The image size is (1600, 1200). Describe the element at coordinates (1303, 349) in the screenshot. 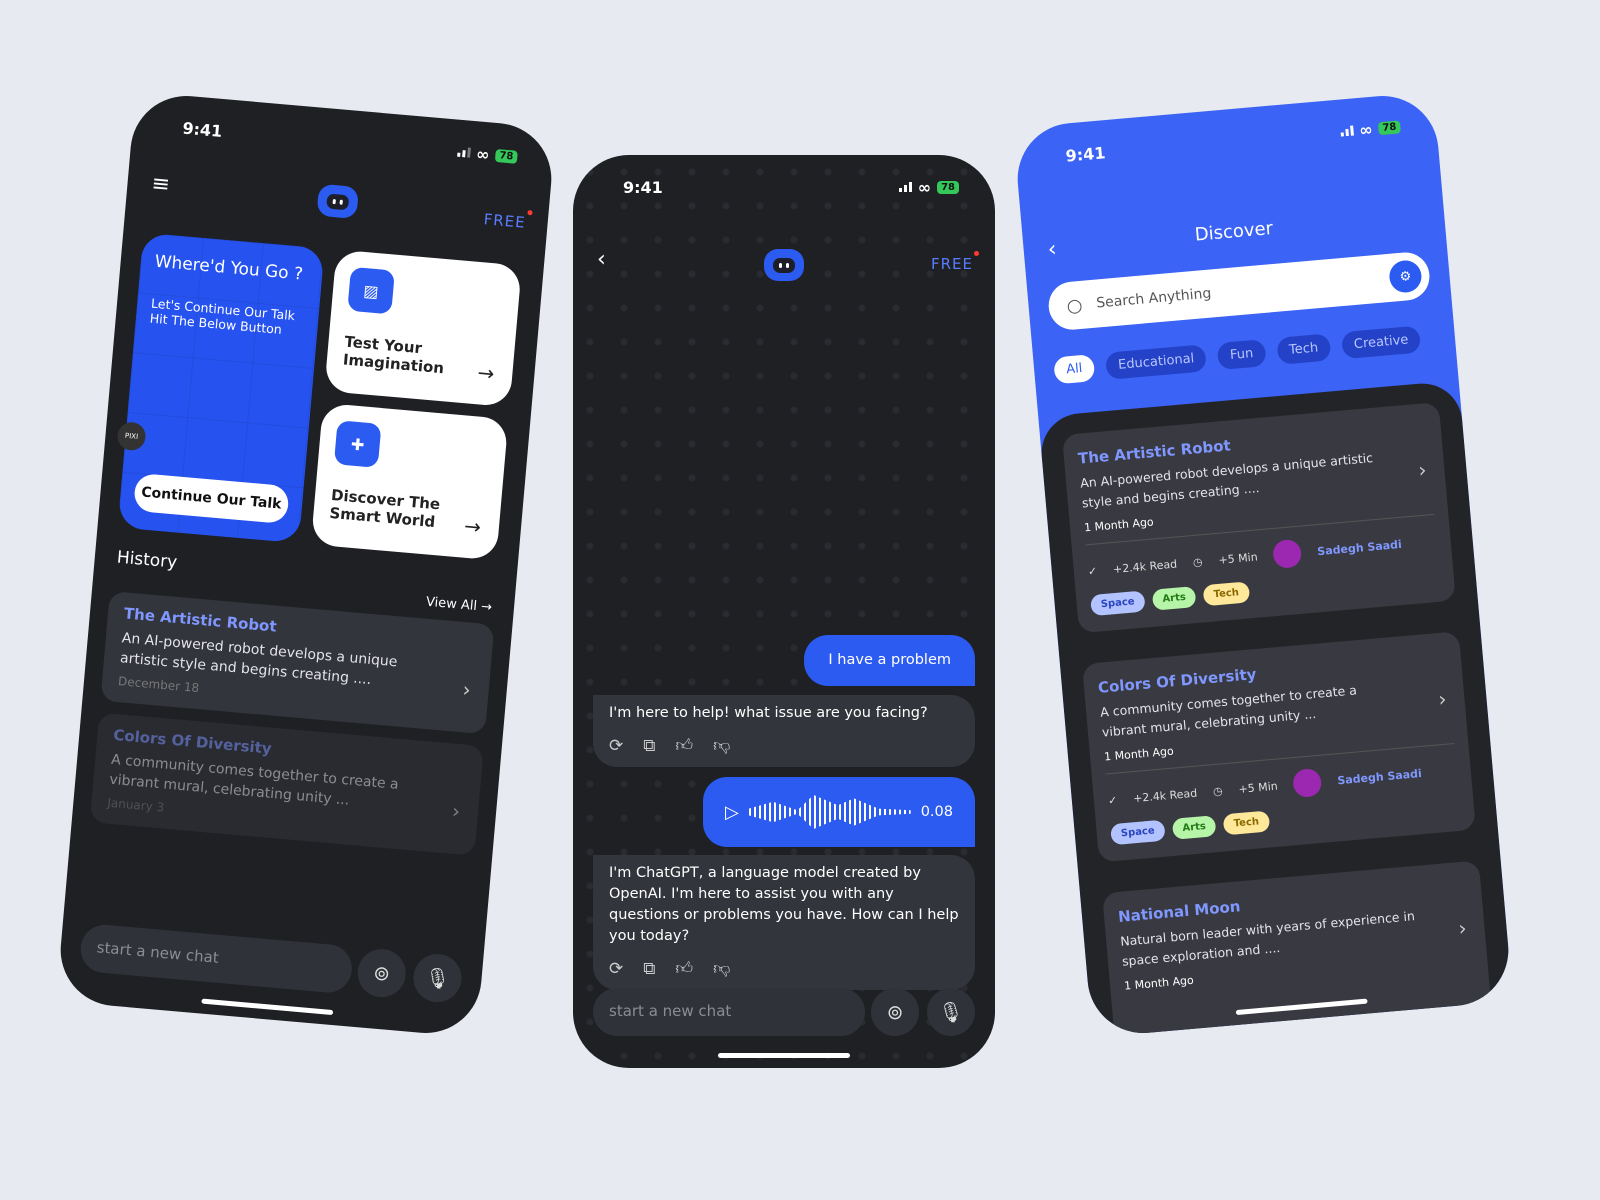

I see `chip-tech: Tech` at that location.